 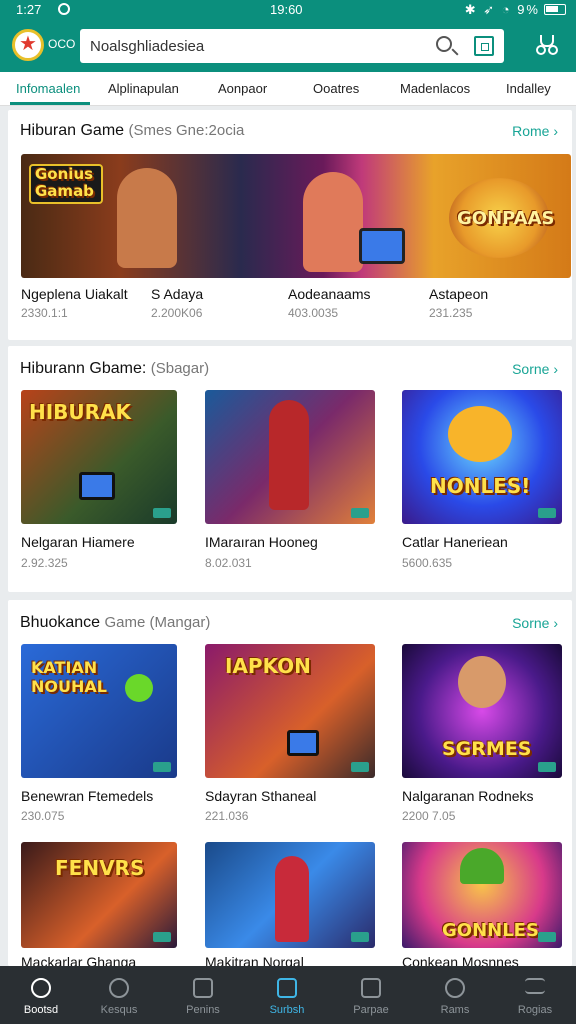 I want to click on search-input: Noalsghliadesiea, so click(x=292, y=46).